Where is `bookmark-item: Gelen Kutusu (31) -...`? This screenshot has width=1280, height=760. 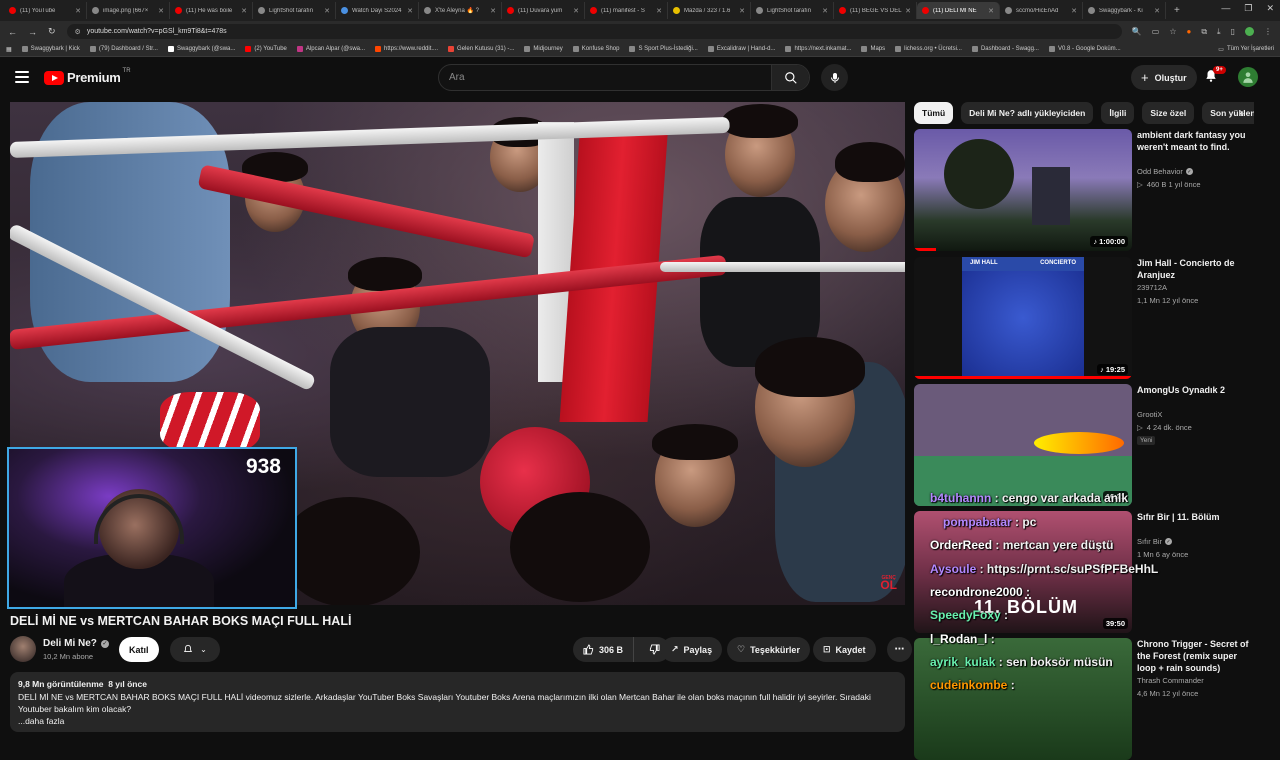
bookmark-item: Gelen Kutusu (31) -... is located at coordinates (481, 49).